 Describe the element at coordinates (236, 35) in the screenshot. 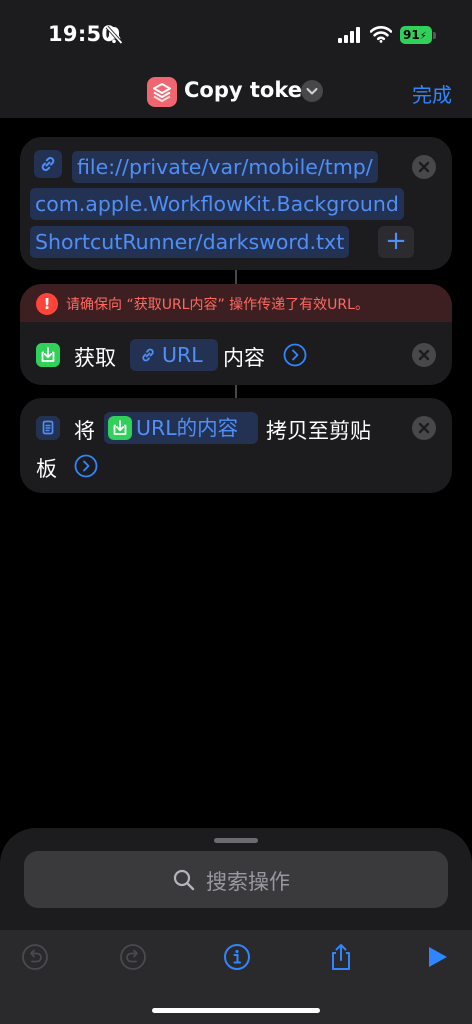

I see `status-bar: 19:50 91⚡` at that location.